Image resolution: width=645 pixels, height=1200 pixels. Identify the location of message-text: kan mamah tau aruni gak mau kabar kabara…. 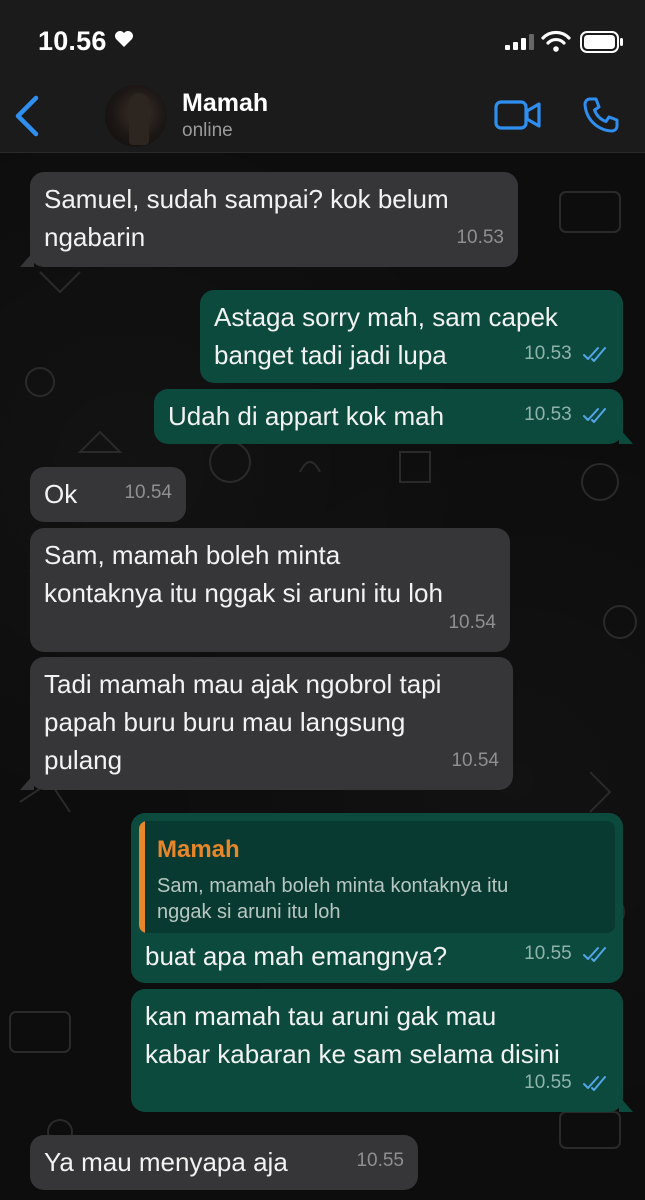
(352, 1035).